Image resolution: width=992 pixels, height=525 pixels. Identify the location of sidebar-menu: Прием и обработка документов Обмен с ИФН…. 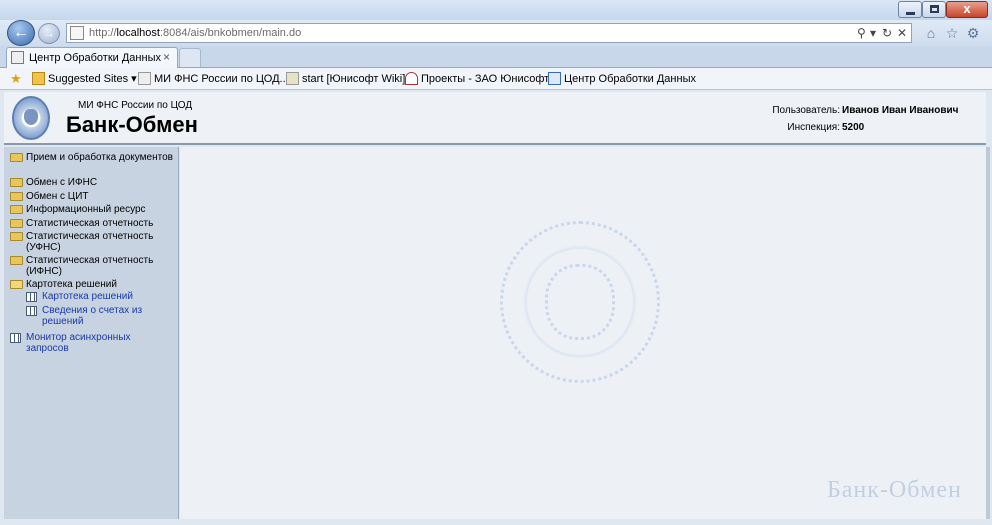
(91, 333).